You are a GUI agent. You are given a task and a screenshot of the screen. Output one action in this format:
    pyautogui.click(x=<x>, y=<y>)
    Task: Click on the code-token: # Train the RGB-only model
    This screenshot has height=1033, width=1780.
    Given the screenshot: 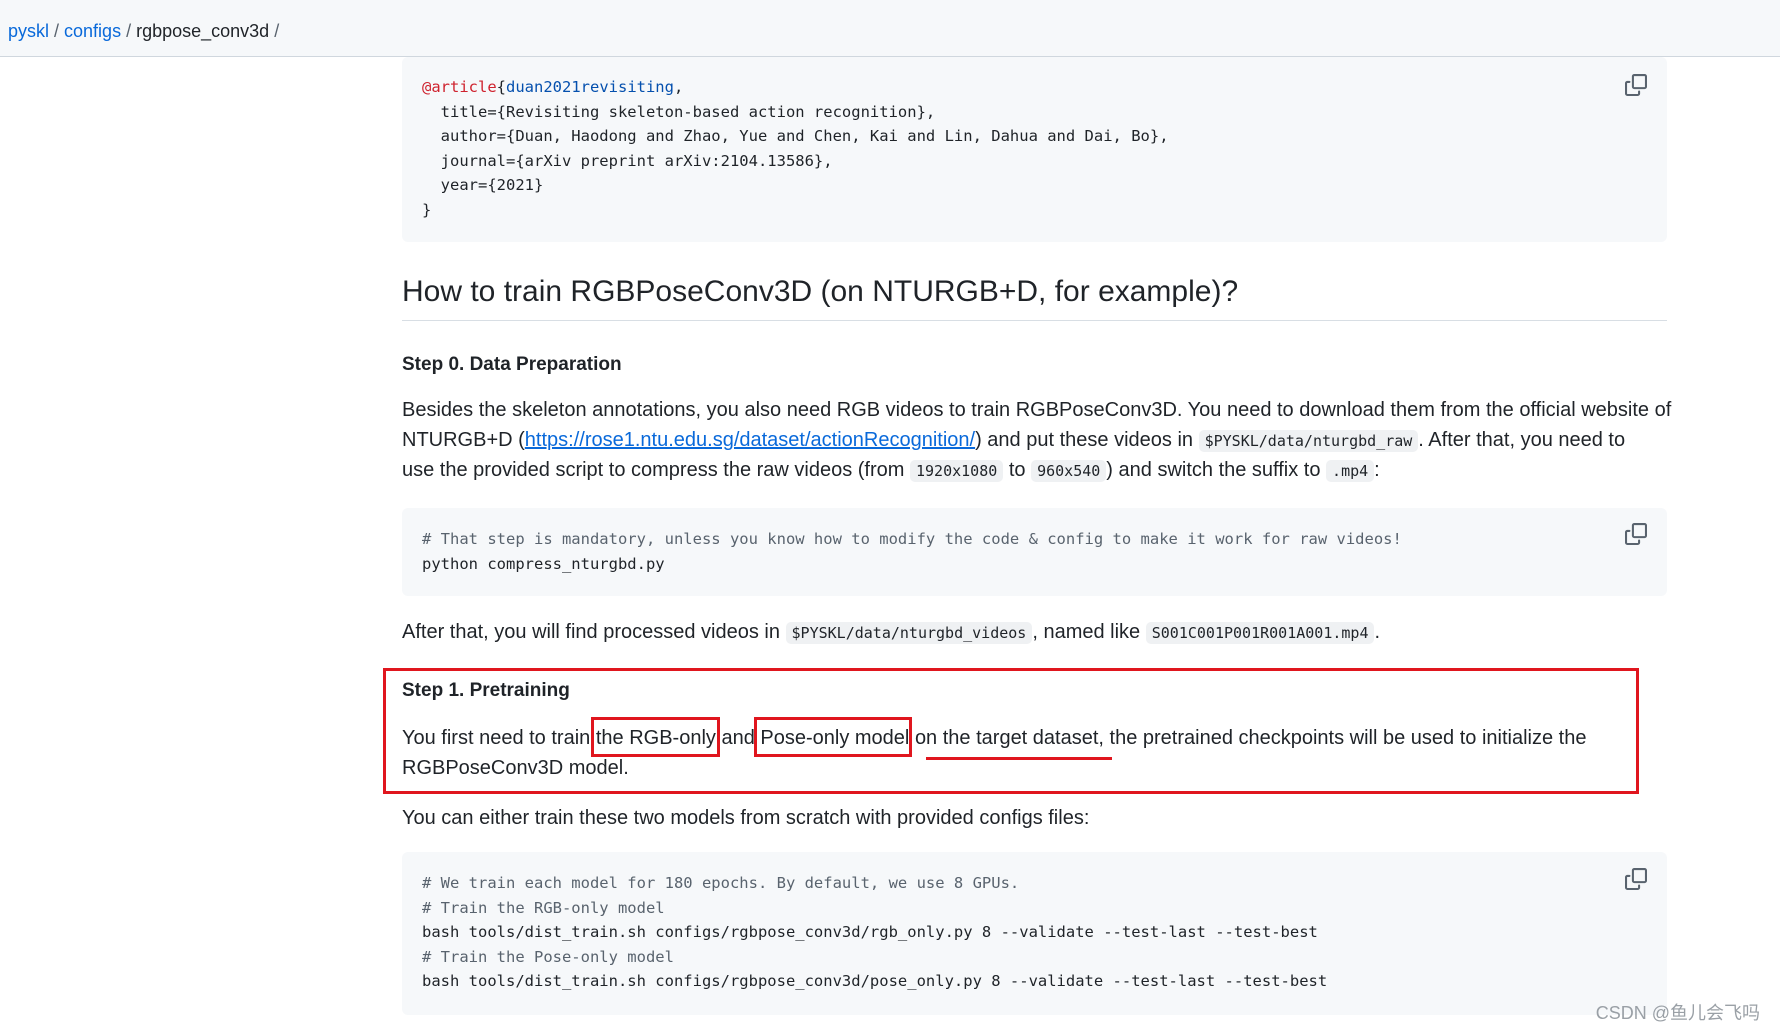 What is the action you would take?
    pyautogui.click(x=543, y=907)
    